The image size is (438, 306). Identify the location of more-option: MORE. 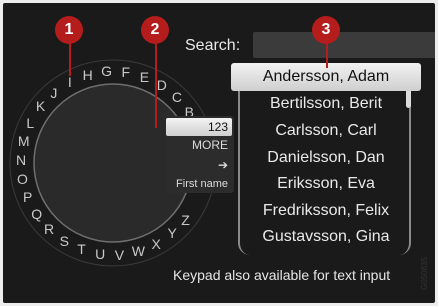
(199, 145).